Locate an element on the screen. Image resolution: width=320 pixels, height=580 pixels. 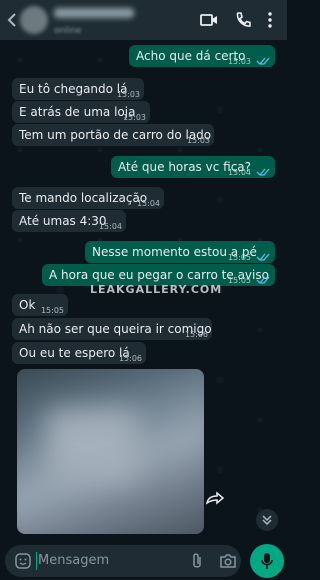
media-image-highlight is located at coordinates (92, 444).